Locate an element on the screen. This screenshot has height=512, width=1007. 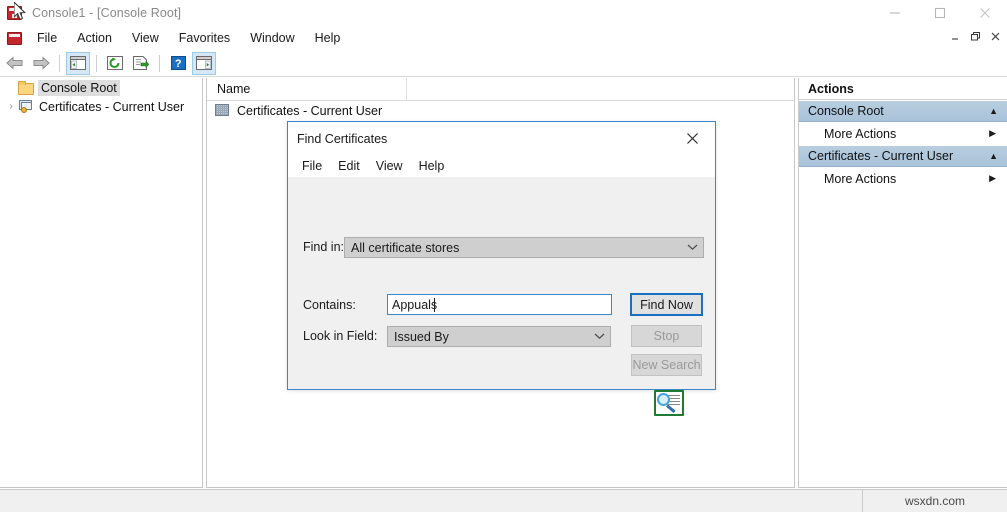
dialog-menubar: File Edit View Help is located at coordinates (501, 166).